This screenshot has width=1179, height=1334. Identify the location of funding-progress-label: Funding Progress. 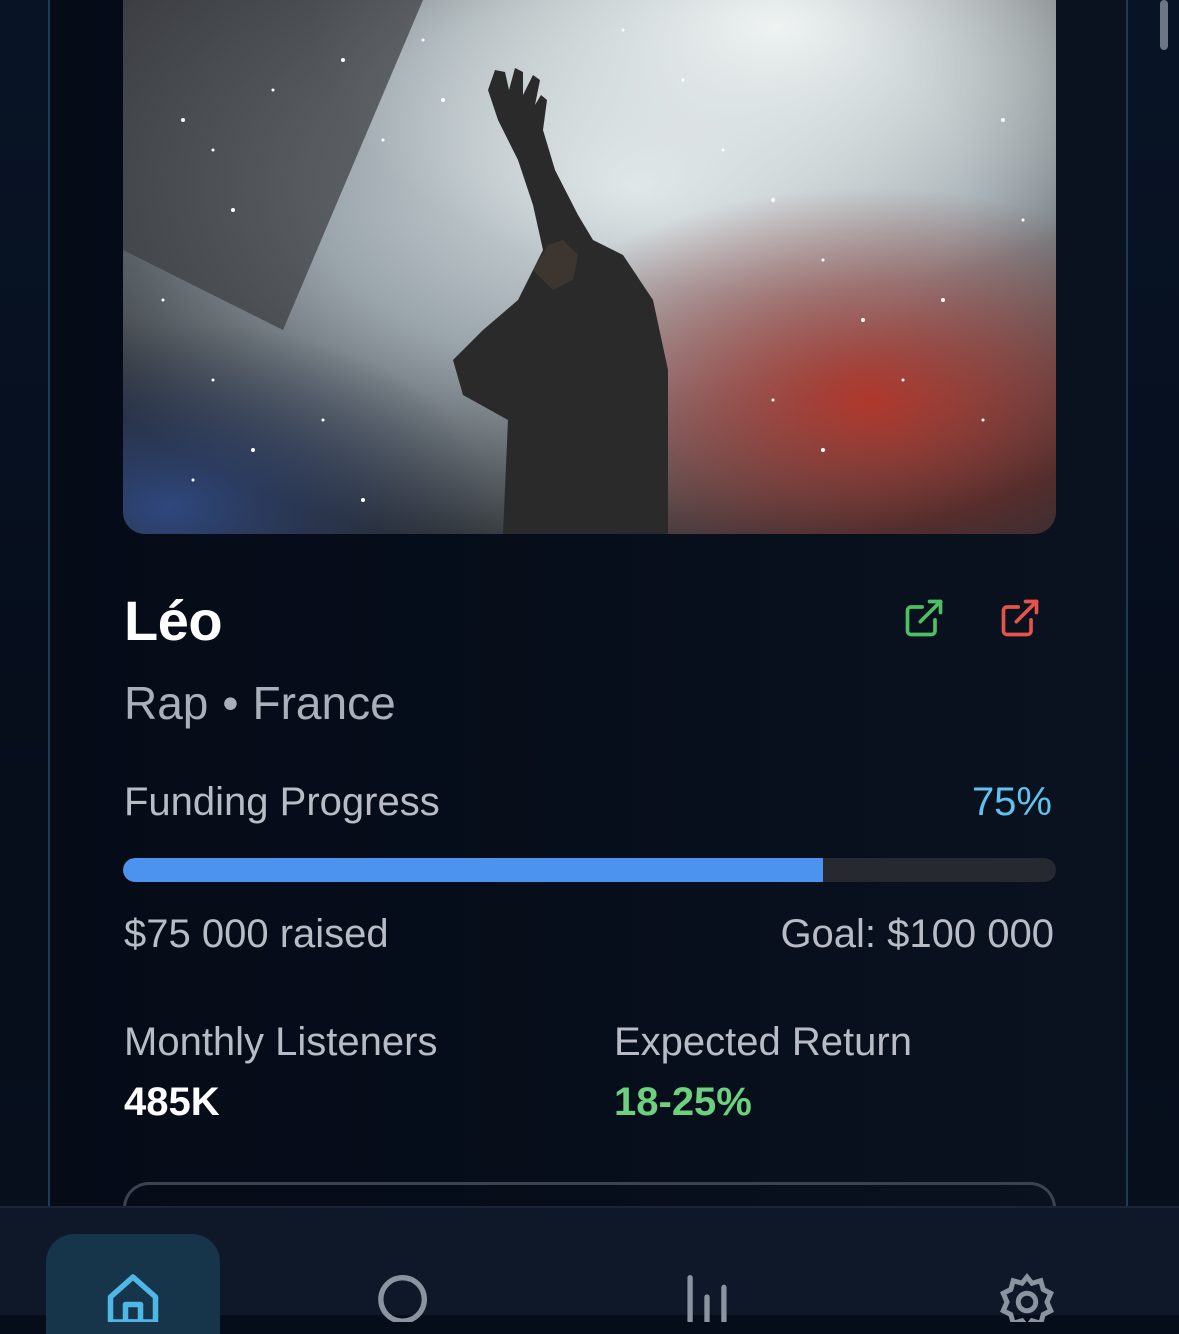
(282, 802).